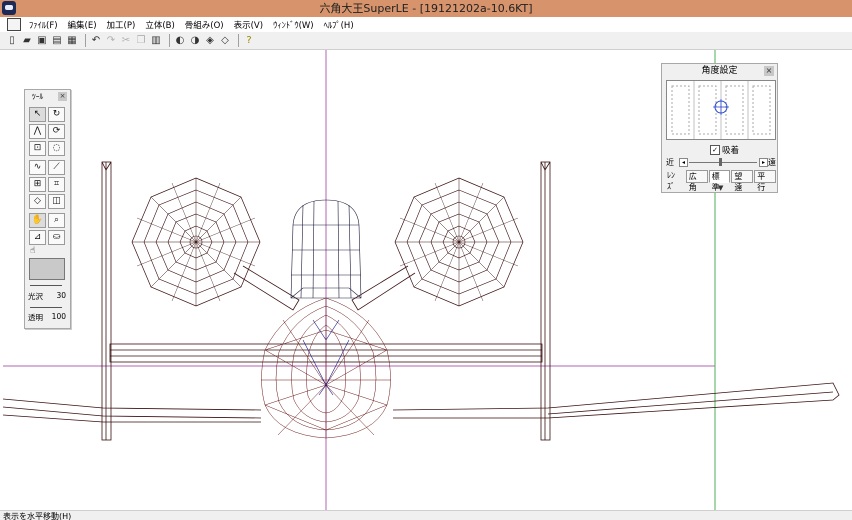 The image size is (852, 520). What do you see at coordinates (545, 301) in the screenshot?
I see `right-fin` at bounding box center [545, 301].